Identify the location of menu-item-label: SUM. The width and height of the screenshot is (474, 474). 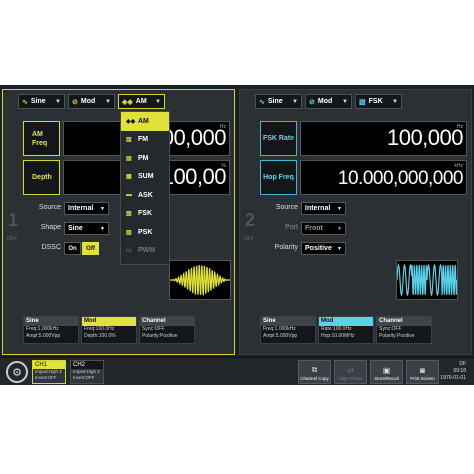
(146, 177).